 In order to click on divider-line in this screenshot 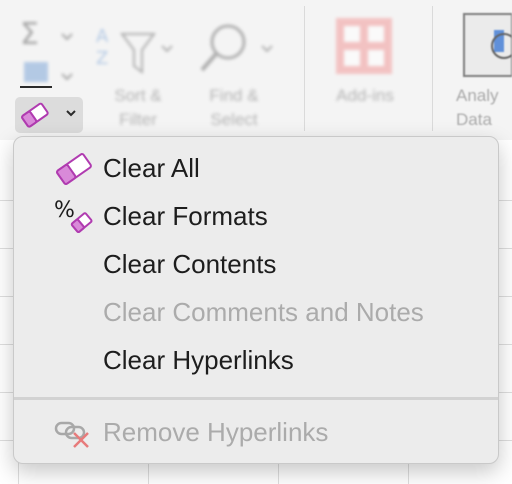, I will do `click(36, 87)`.